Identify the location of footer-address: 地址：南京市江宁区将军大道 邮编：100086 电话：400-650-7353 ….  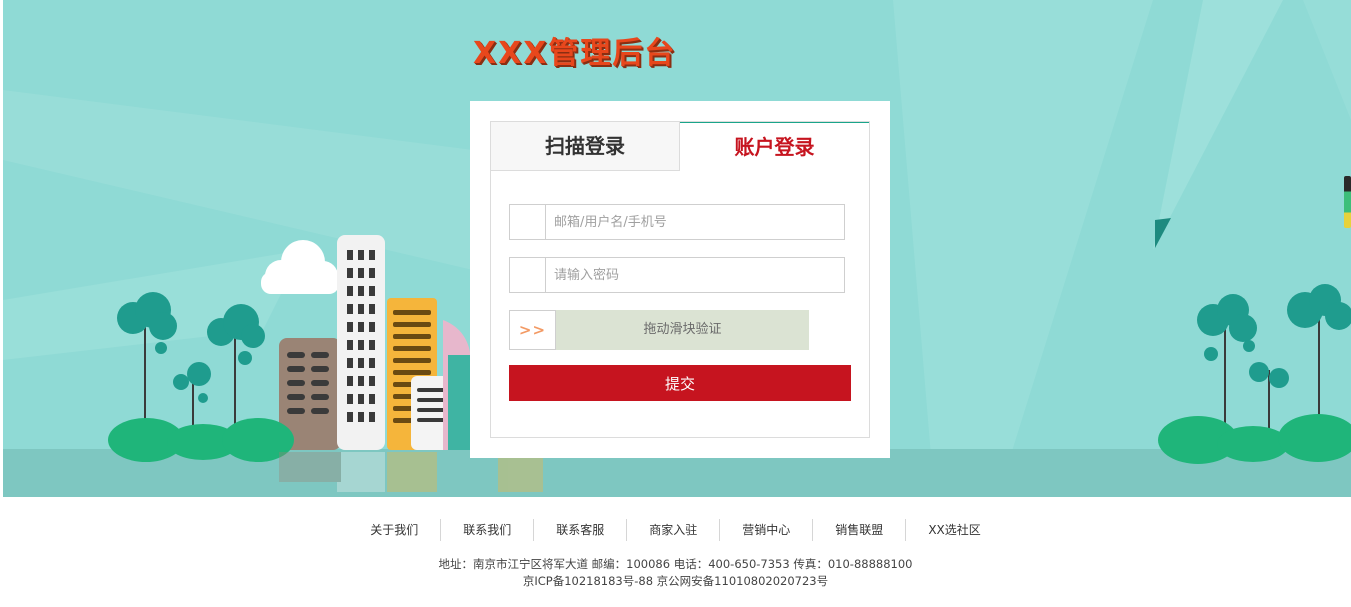
(675, 564).